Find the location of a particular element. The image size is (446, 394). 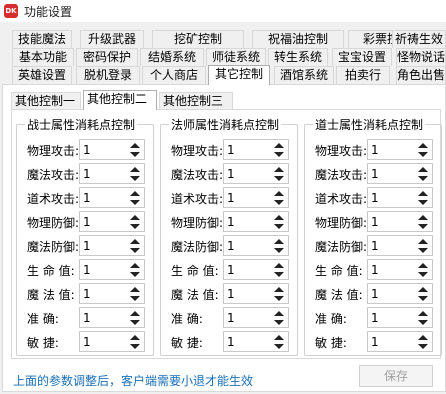

save-button: 保存 is located at coordinates (396, 376).